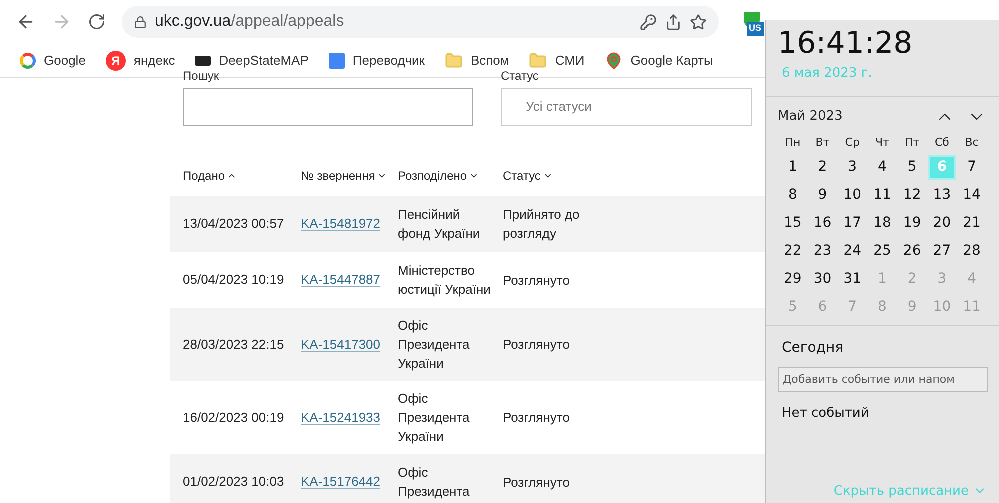 The width and height of the screenshot is (999, 503). I want to click on url-text: ukc.gov.ua/appeal/appeals, so click(250, 22).